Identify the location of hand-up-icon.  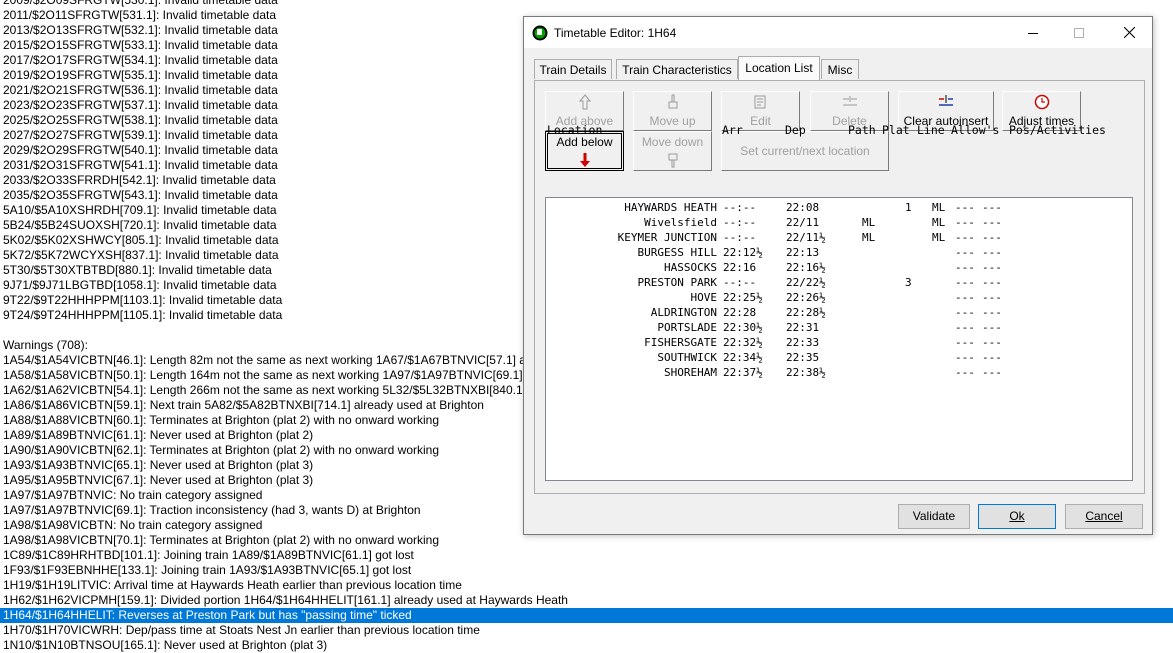
(672, 101).